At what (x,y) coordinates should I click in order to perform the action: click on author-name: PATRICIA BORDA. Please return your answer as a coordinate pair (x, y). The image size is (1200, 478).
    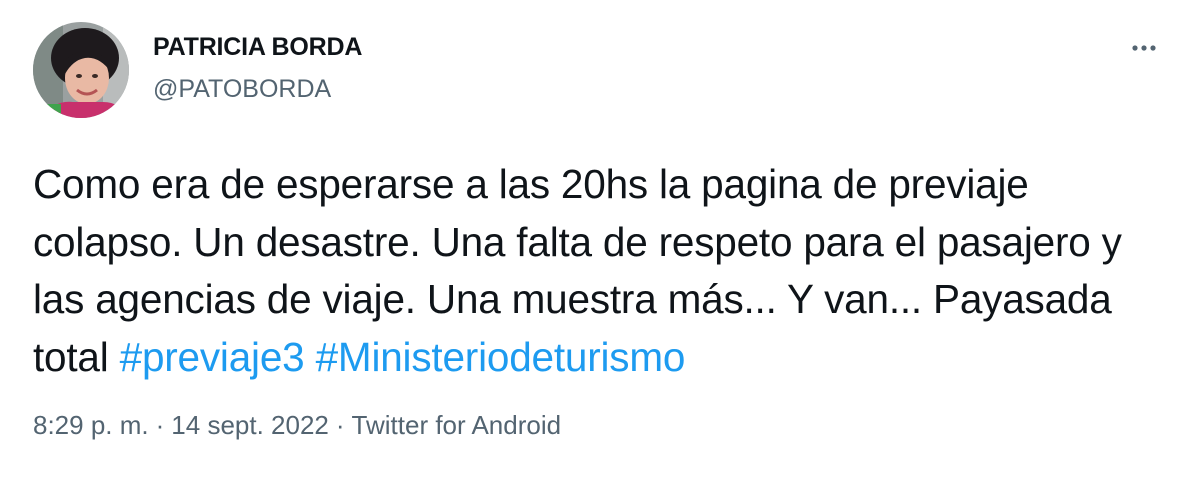
    Looking at the image, I should click on (257, 47).